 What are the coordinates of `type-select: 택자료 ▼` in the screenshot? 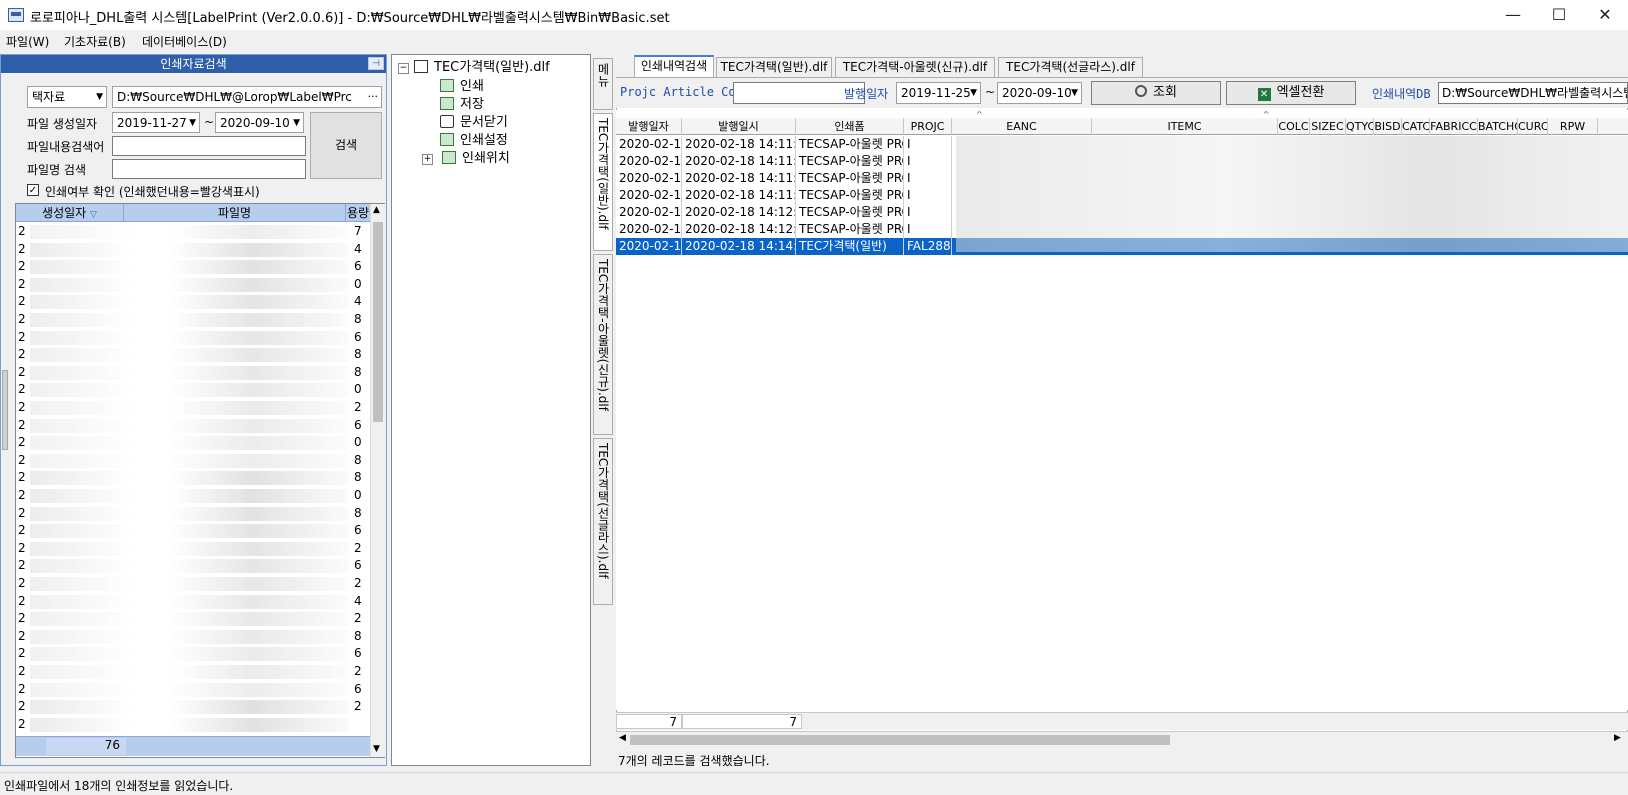 It's located at (67, 97).